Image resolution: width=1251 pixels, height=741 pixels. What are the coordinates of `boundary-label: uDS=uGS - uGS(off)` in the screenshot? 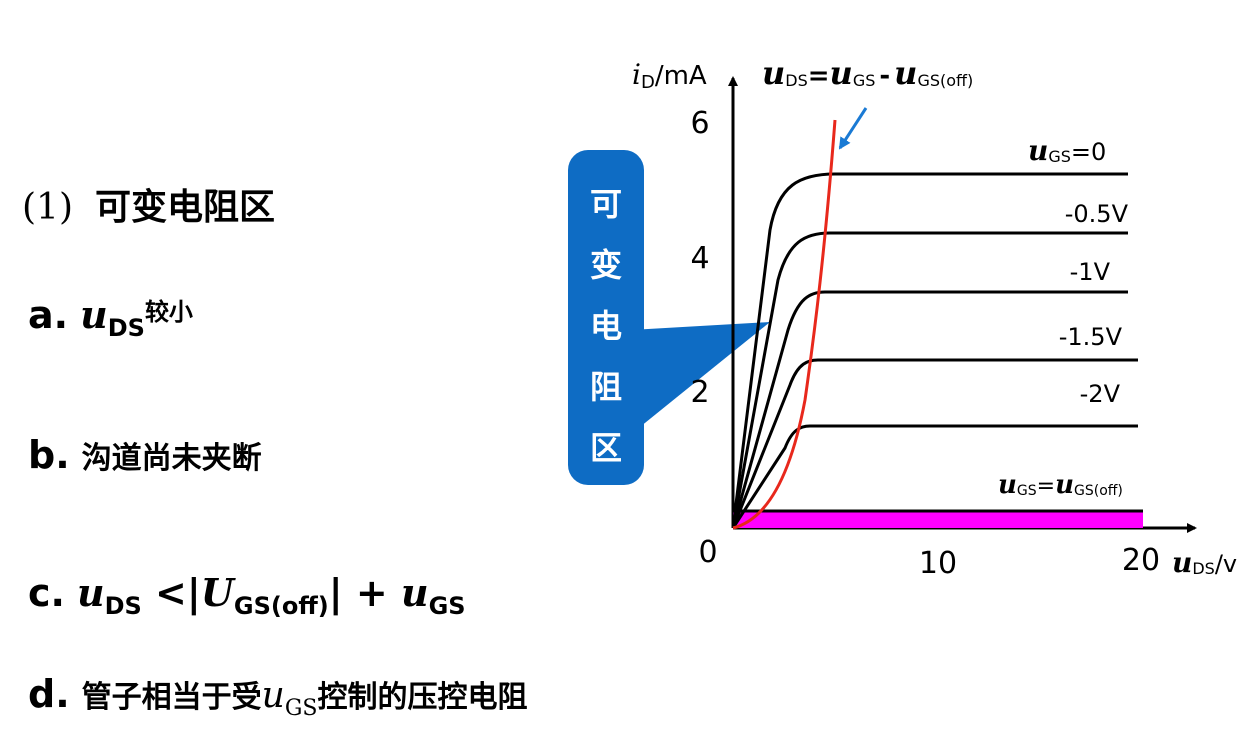 It's located at (867, 73).